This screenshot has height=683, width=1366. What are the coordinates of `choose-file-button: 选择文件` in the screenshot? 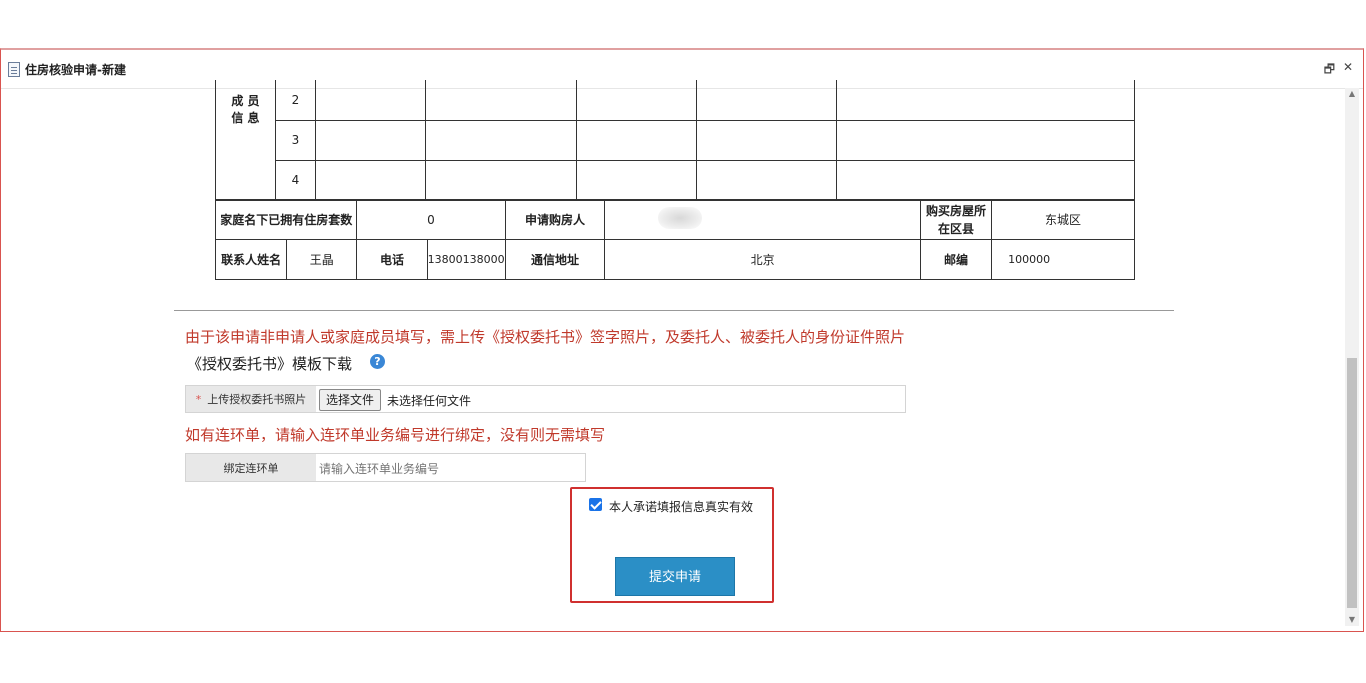 It's located at (350, 400).